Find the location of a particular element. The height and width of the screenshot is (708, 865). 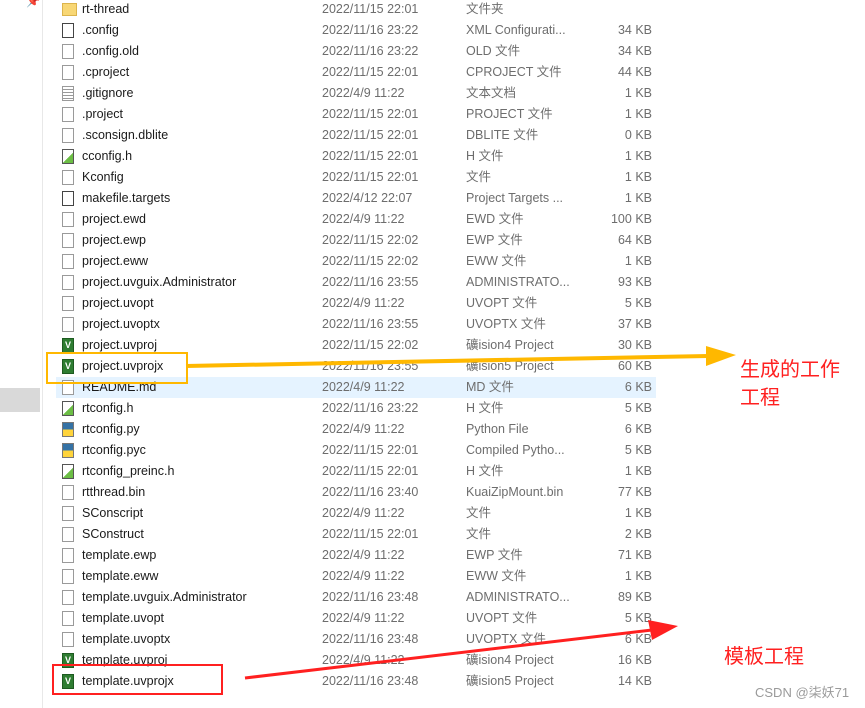

annotation-line-1: 生成的工作 is located at coordinates (790, 370).